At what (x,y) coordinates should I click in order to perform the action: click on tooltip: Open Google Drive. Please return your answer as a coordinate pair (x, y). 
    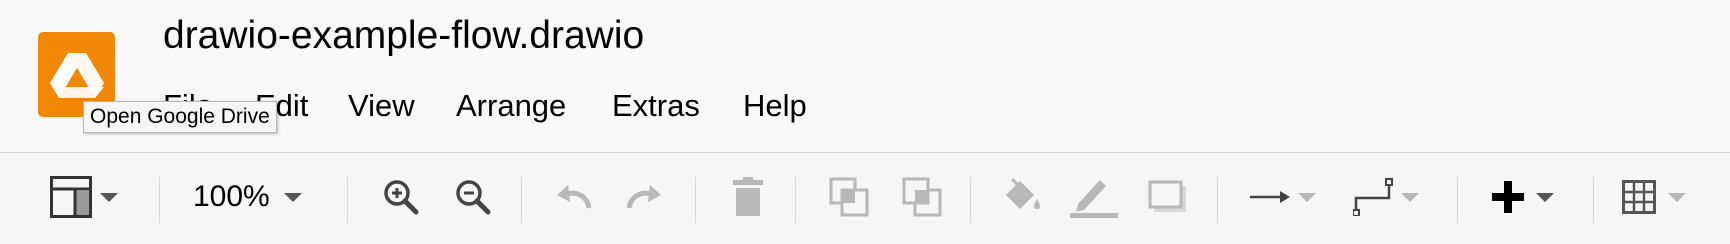
    Looking at the image, I should click on (180, 117).